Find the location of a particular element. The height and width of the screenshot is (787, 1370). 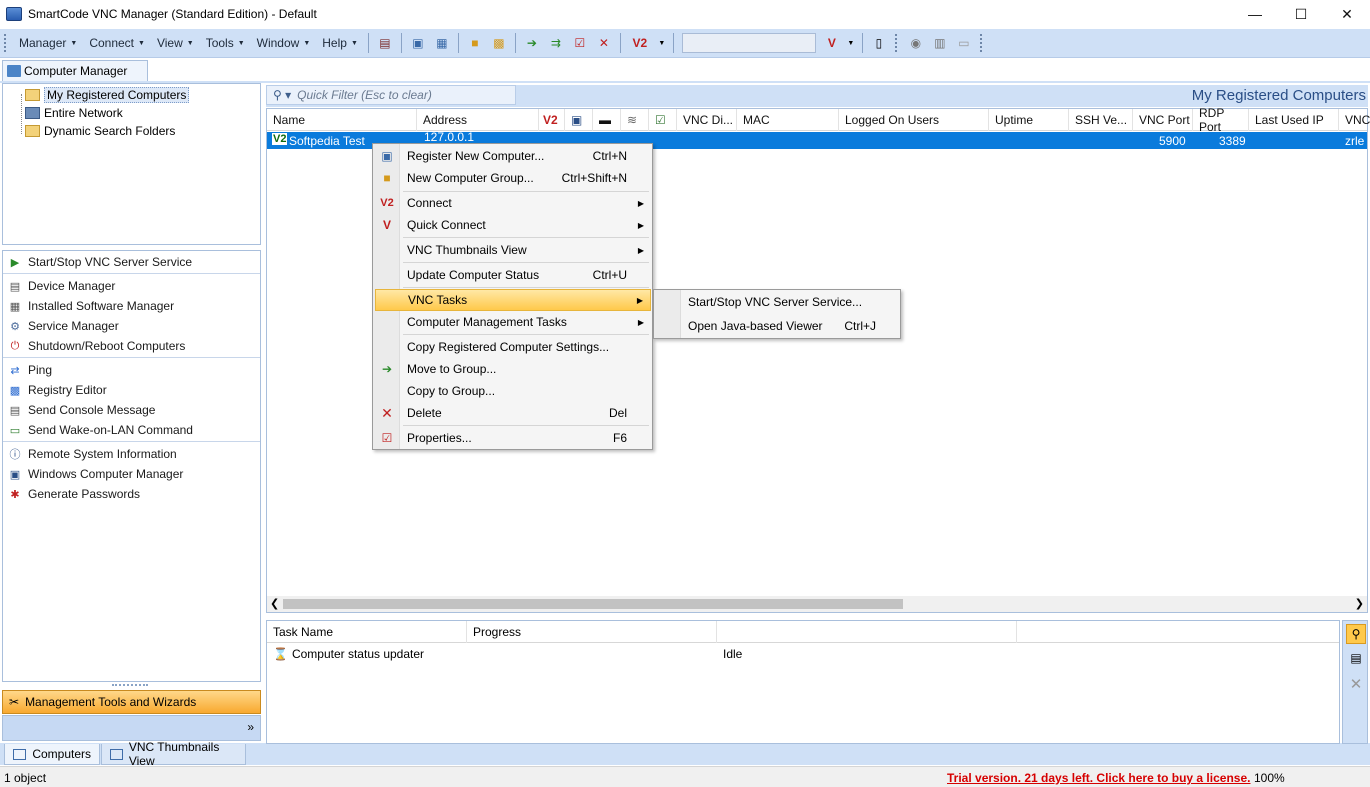

play-icon: ◉ is located at coordinates (916, 43).